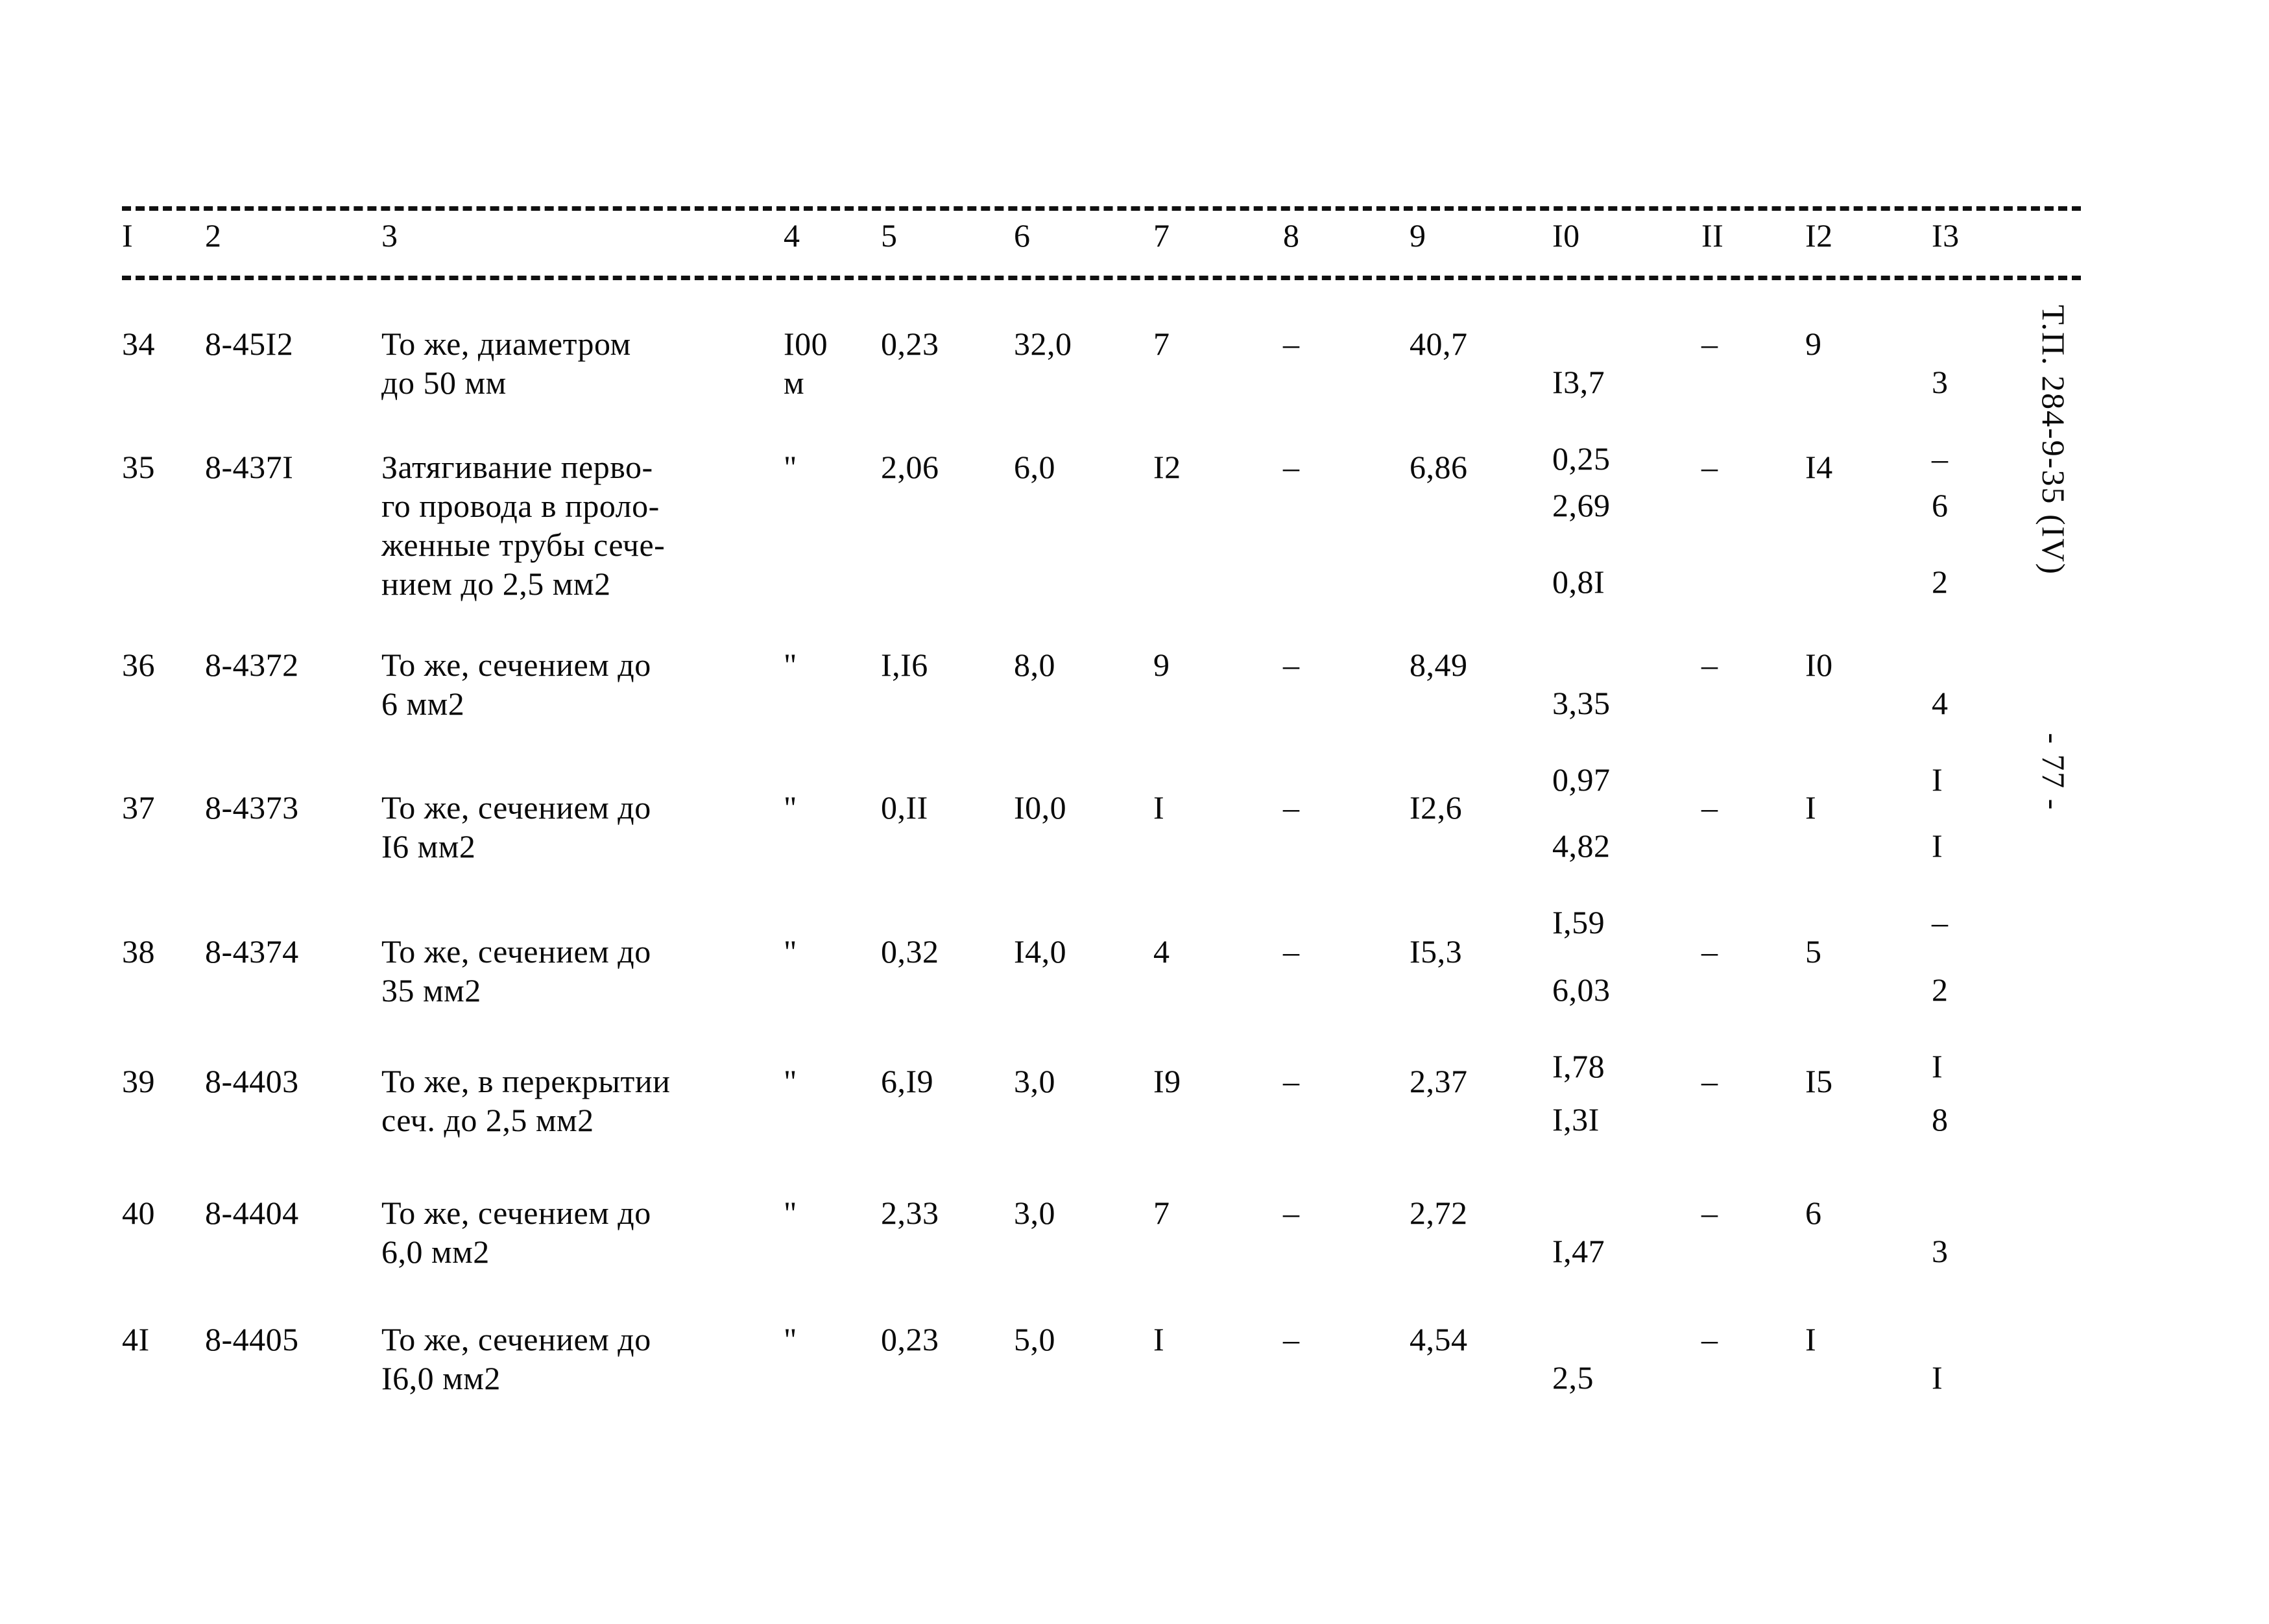  Describe the element at coordinates (1167, 1081) in the screenshot. I see `row-value-7: I9` at that location.